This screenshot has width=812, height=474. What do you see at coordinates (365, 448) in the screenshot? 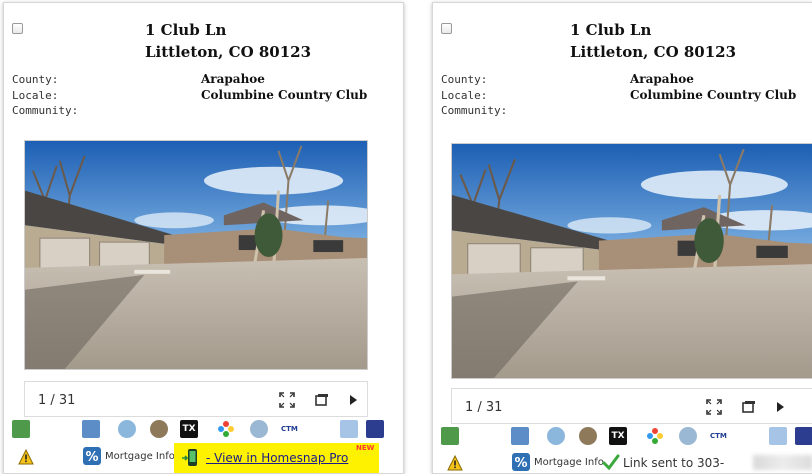
I see `new-badge: NEW` at bounding box center [365, 448].